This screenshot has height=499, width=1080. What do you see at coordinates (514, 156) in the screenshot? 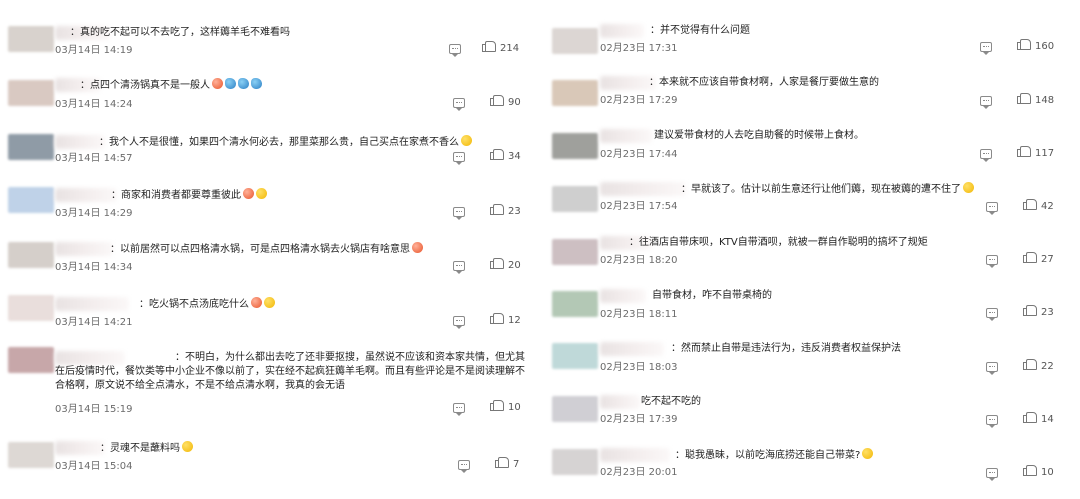
I see `like-count: 34` at bounding box center [514, 156].